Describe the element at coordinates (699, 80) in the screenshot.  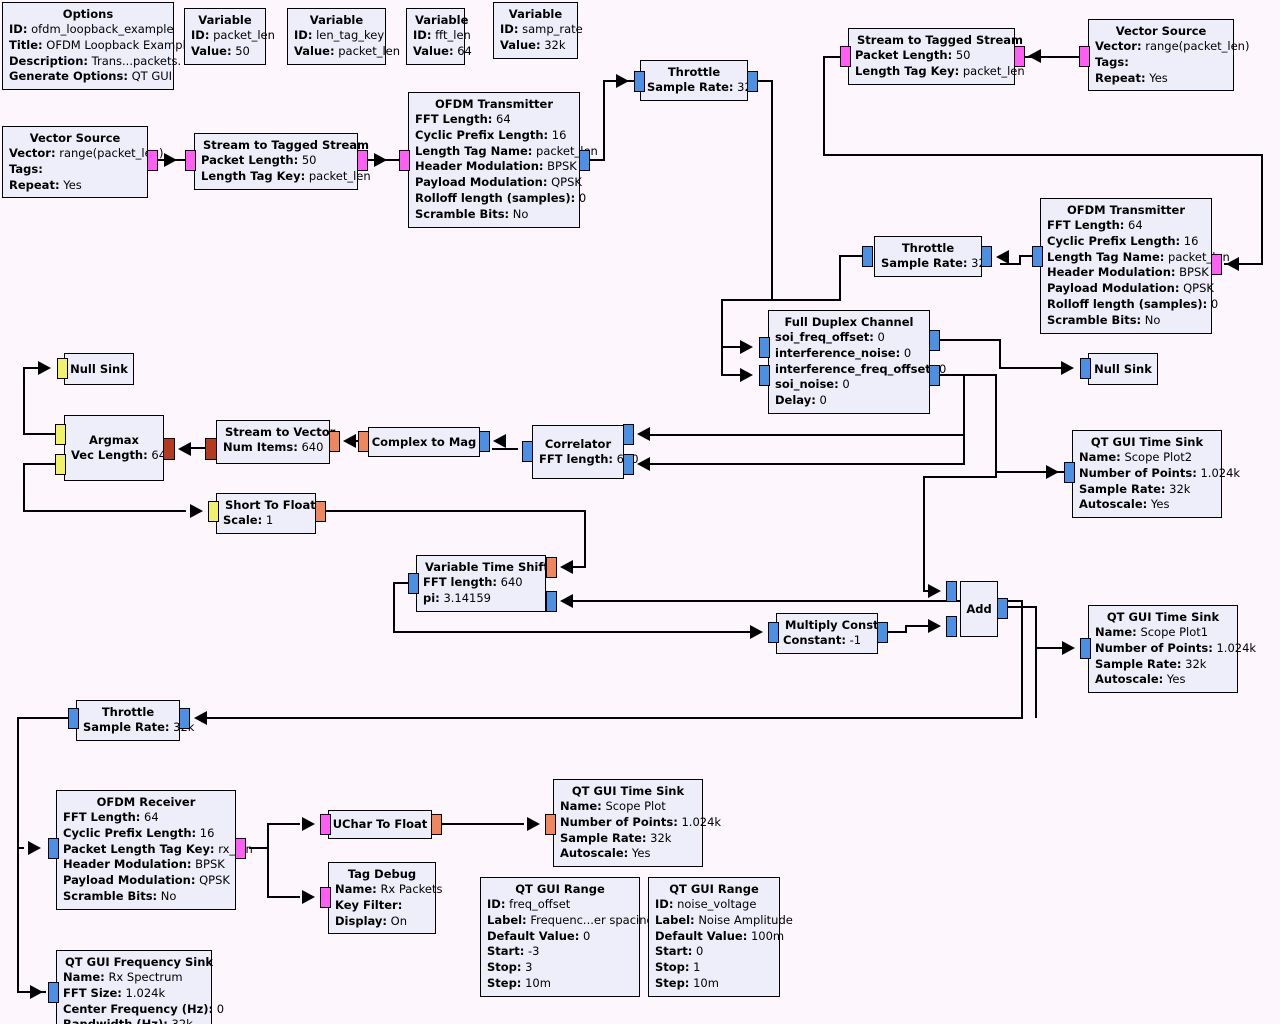
I see `block-throttle-top: Throttle Sample Rate: 32k` at that location.